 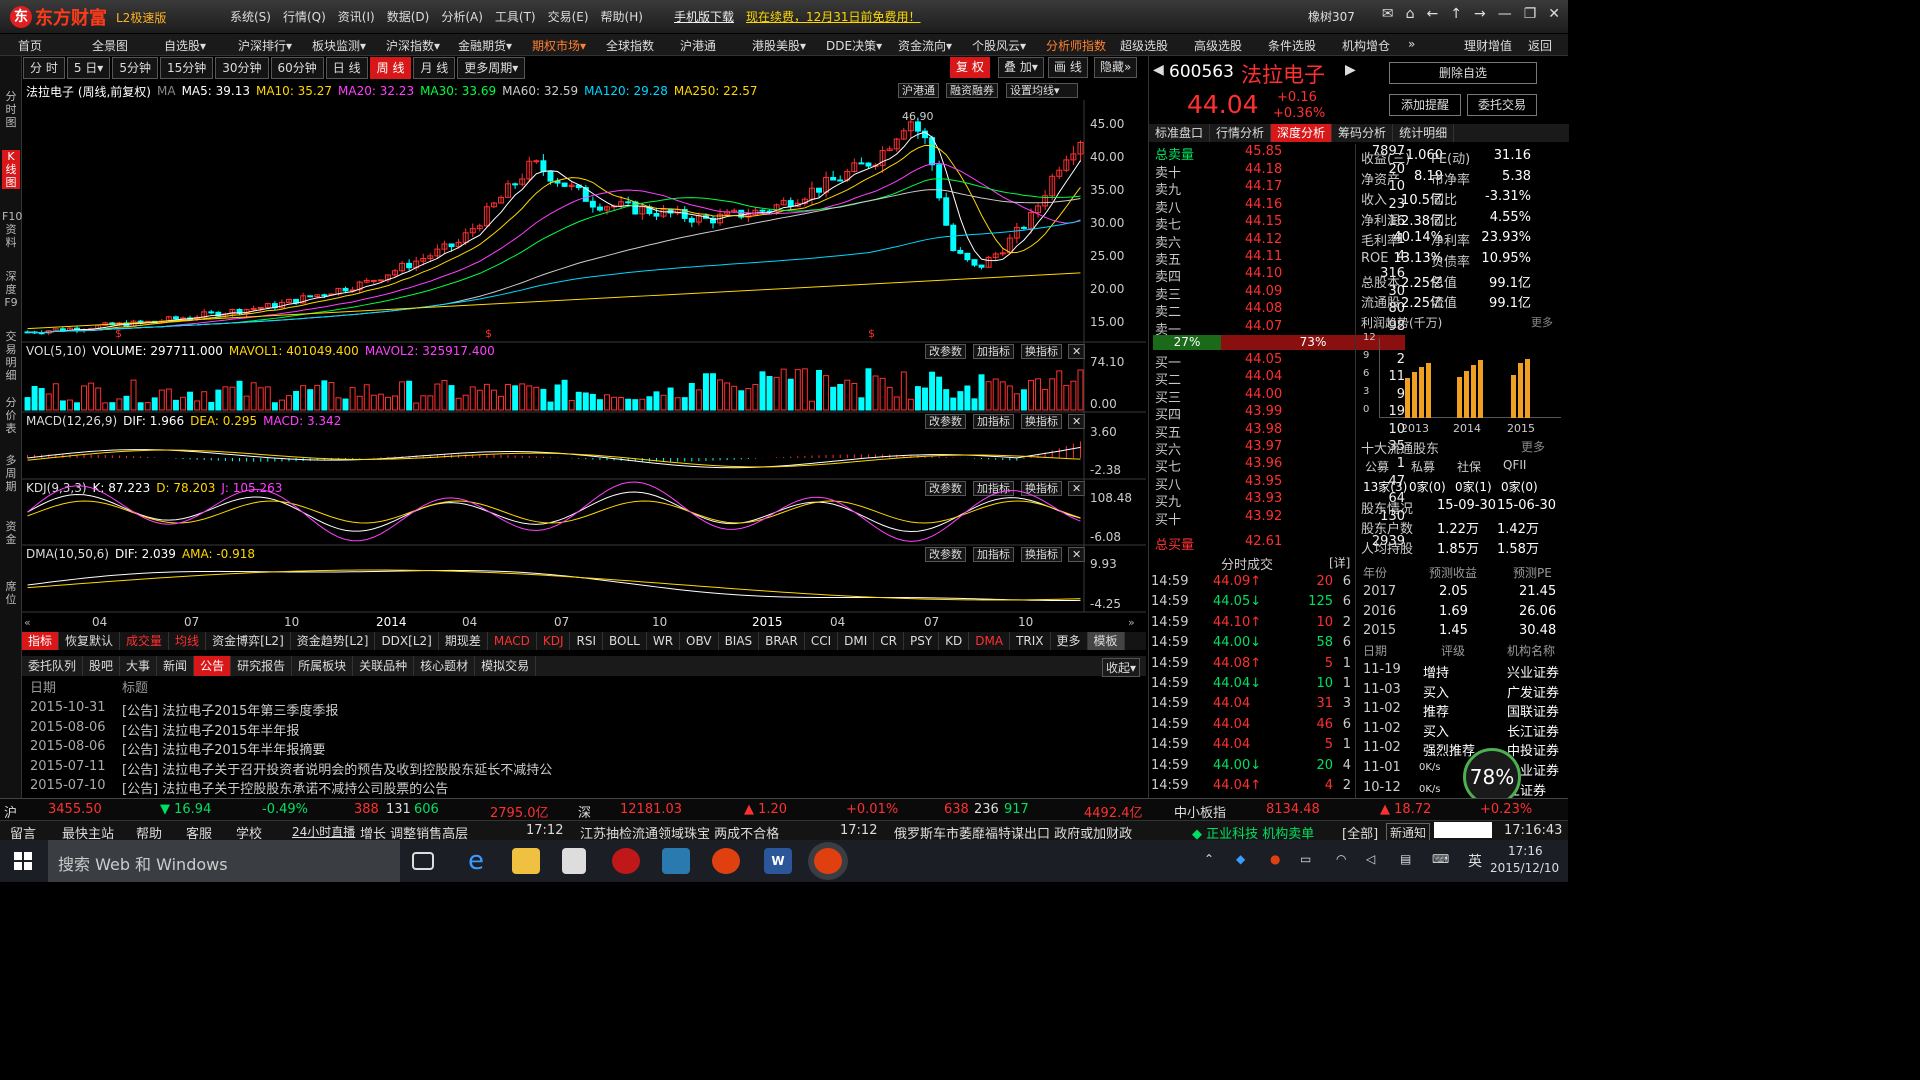 What do you see at coordinates (1554, 14) in the screenshot?
I see `close-icon: ✕` at bounding box center [1554, 14].